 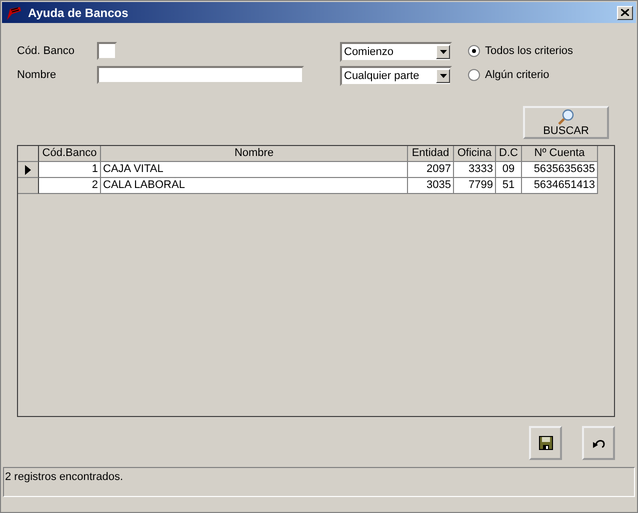 What do you see at coordinates (475, 154) in the screenshot?
I see `column-header: Oficina` at bounding box center [475, 154].